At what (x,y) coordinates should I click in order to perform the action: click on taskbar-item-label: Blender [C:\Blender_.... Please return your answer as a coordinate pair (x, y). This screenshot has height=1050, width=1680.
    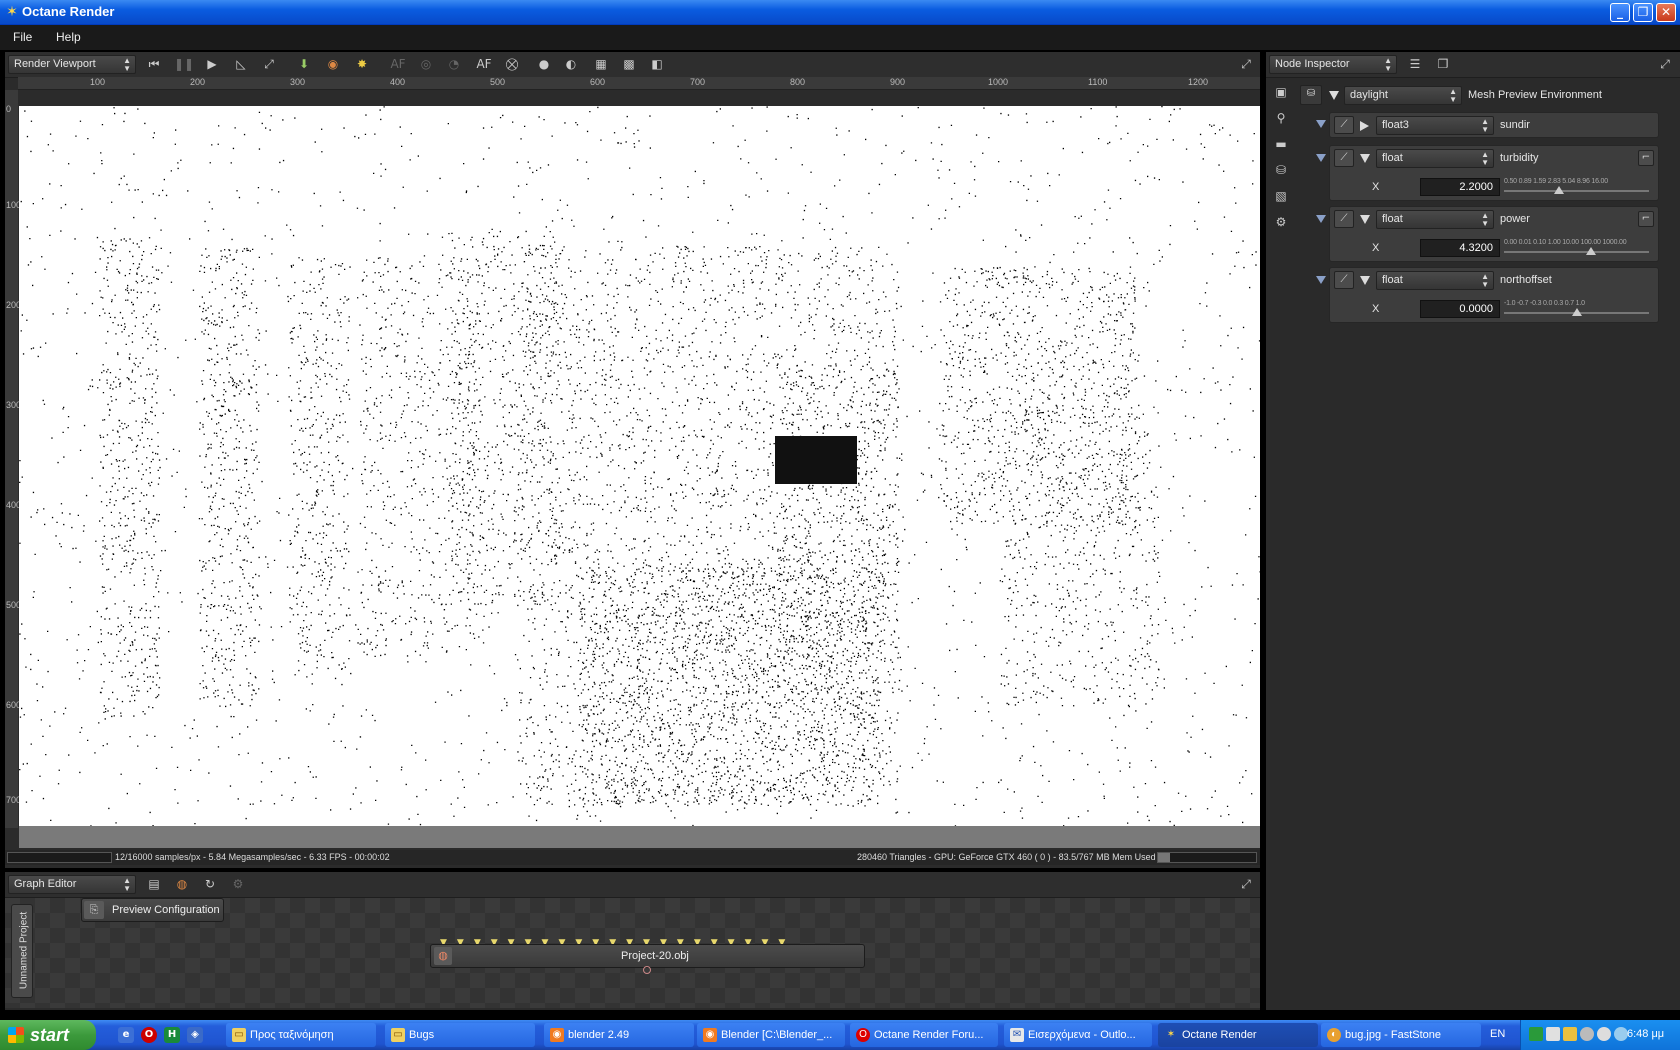
    Looking at the image, I should click on (777, 1035).